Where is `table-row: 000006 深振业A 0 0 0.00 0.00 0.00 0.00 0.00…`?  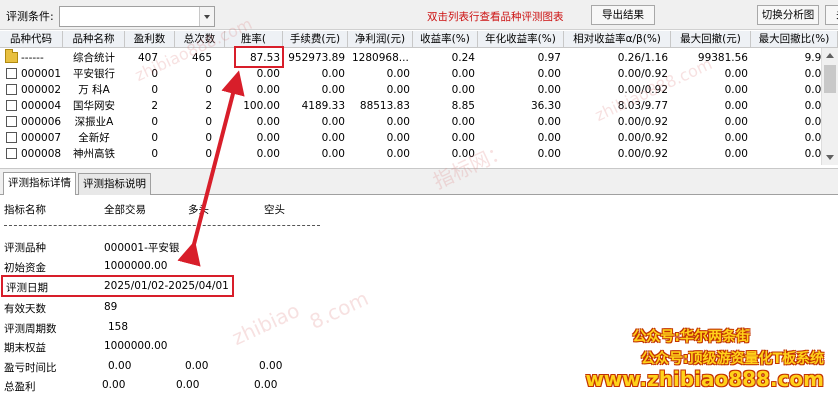
table-row: 000006 深振业A 0 0 0.00 0.00 0.00 0.00 0.00… is located at coordinates (419, 122).